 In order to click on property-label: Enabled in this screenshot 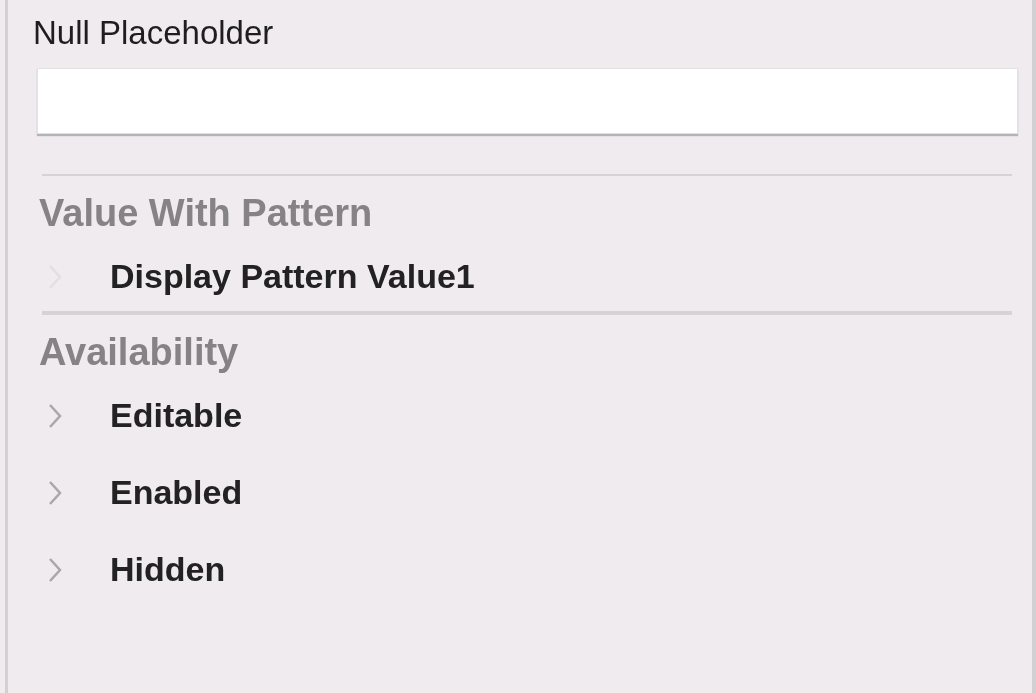, I will do `click(176, 492)`.